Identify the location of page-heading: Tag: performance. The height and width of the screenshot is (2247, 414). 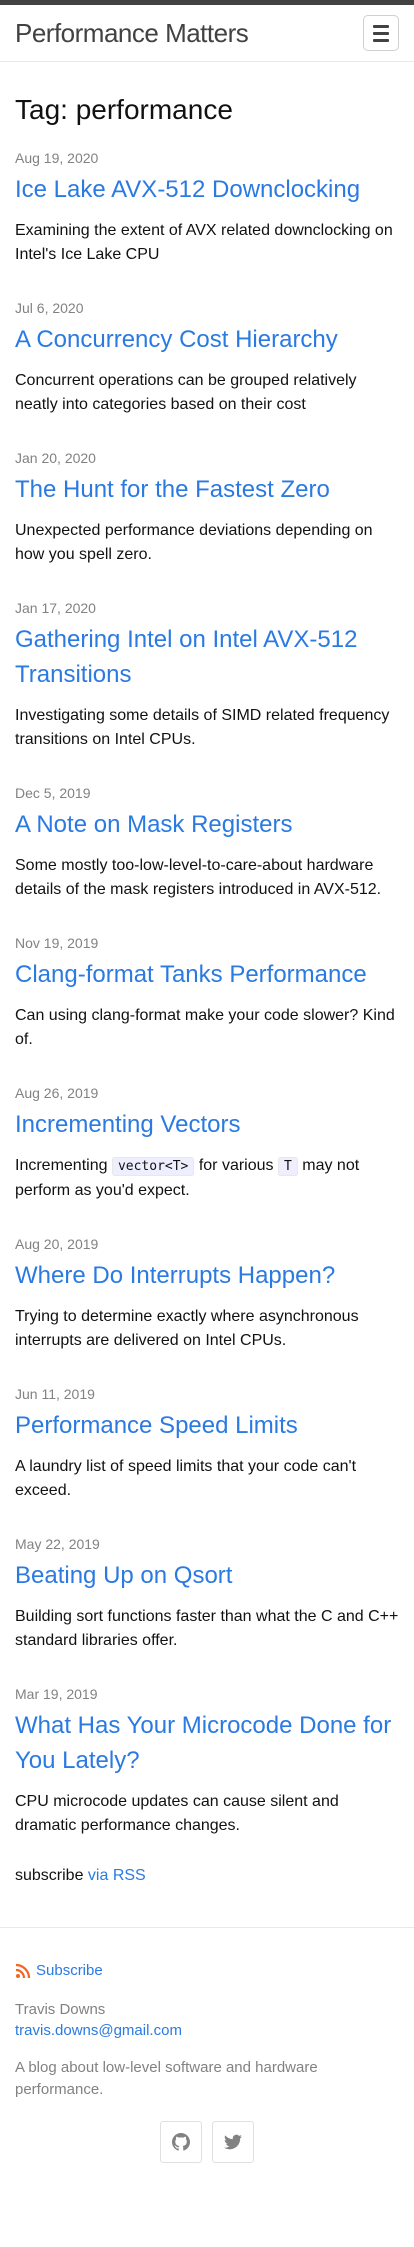
(124, 109).